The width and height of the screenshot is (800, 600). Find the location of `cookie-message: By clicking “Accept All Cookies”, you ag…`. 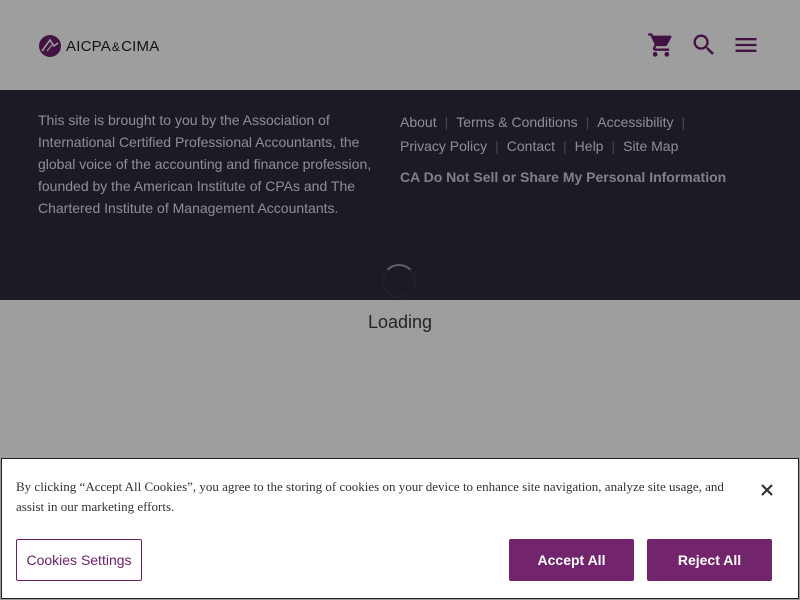

cookie-message: By clicking “Accept All Cookies”, you ag… is located at coordinates (370, 496).